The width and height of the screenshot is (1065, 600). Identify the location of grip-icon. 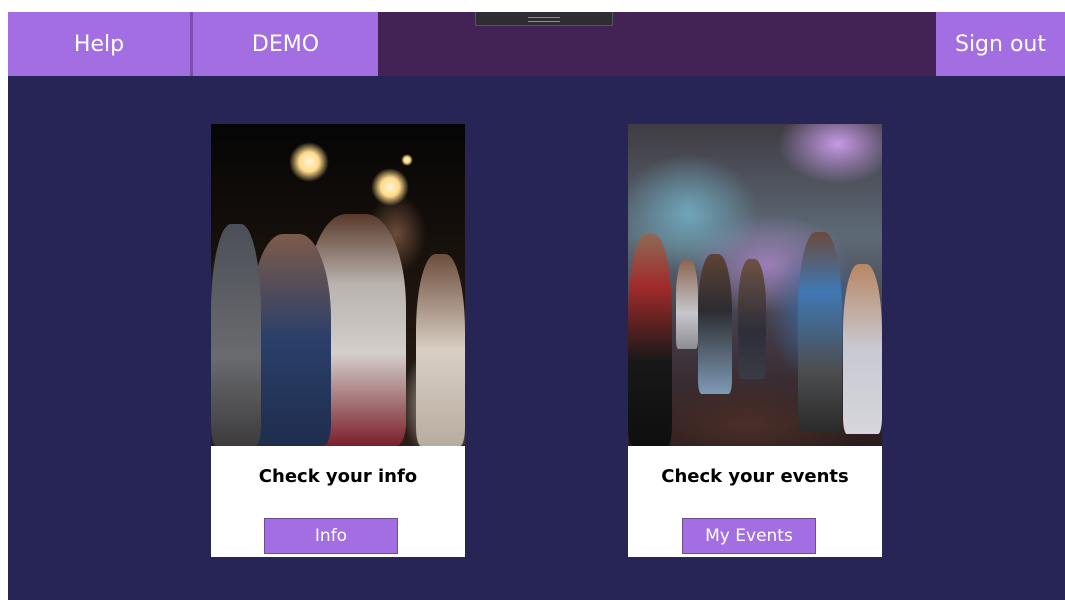
(544, 19).